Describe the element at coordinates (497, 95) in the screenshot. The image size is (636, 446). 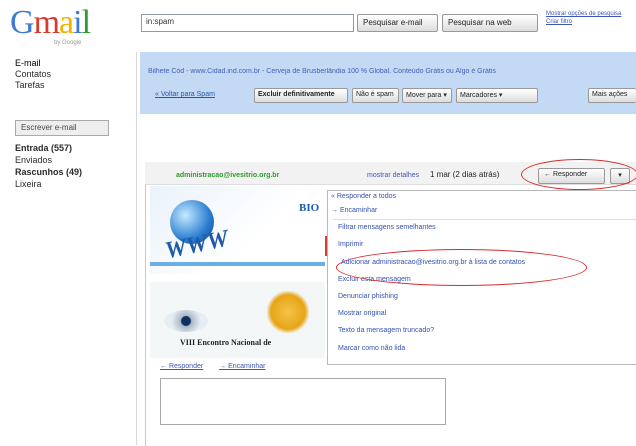
I see `labels-dropdown: Marcadores ▾` at that location.